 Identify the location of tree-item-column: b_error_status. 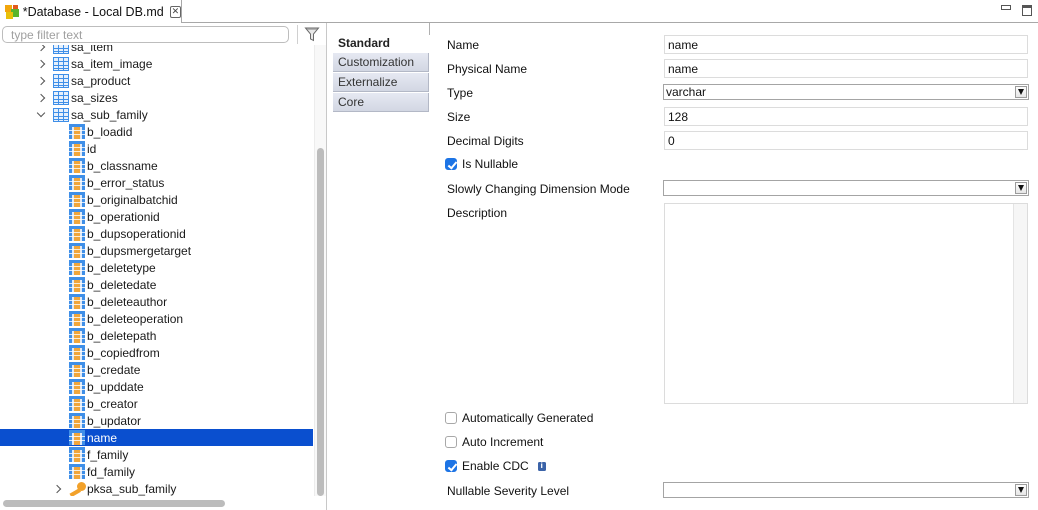
(156, 182).